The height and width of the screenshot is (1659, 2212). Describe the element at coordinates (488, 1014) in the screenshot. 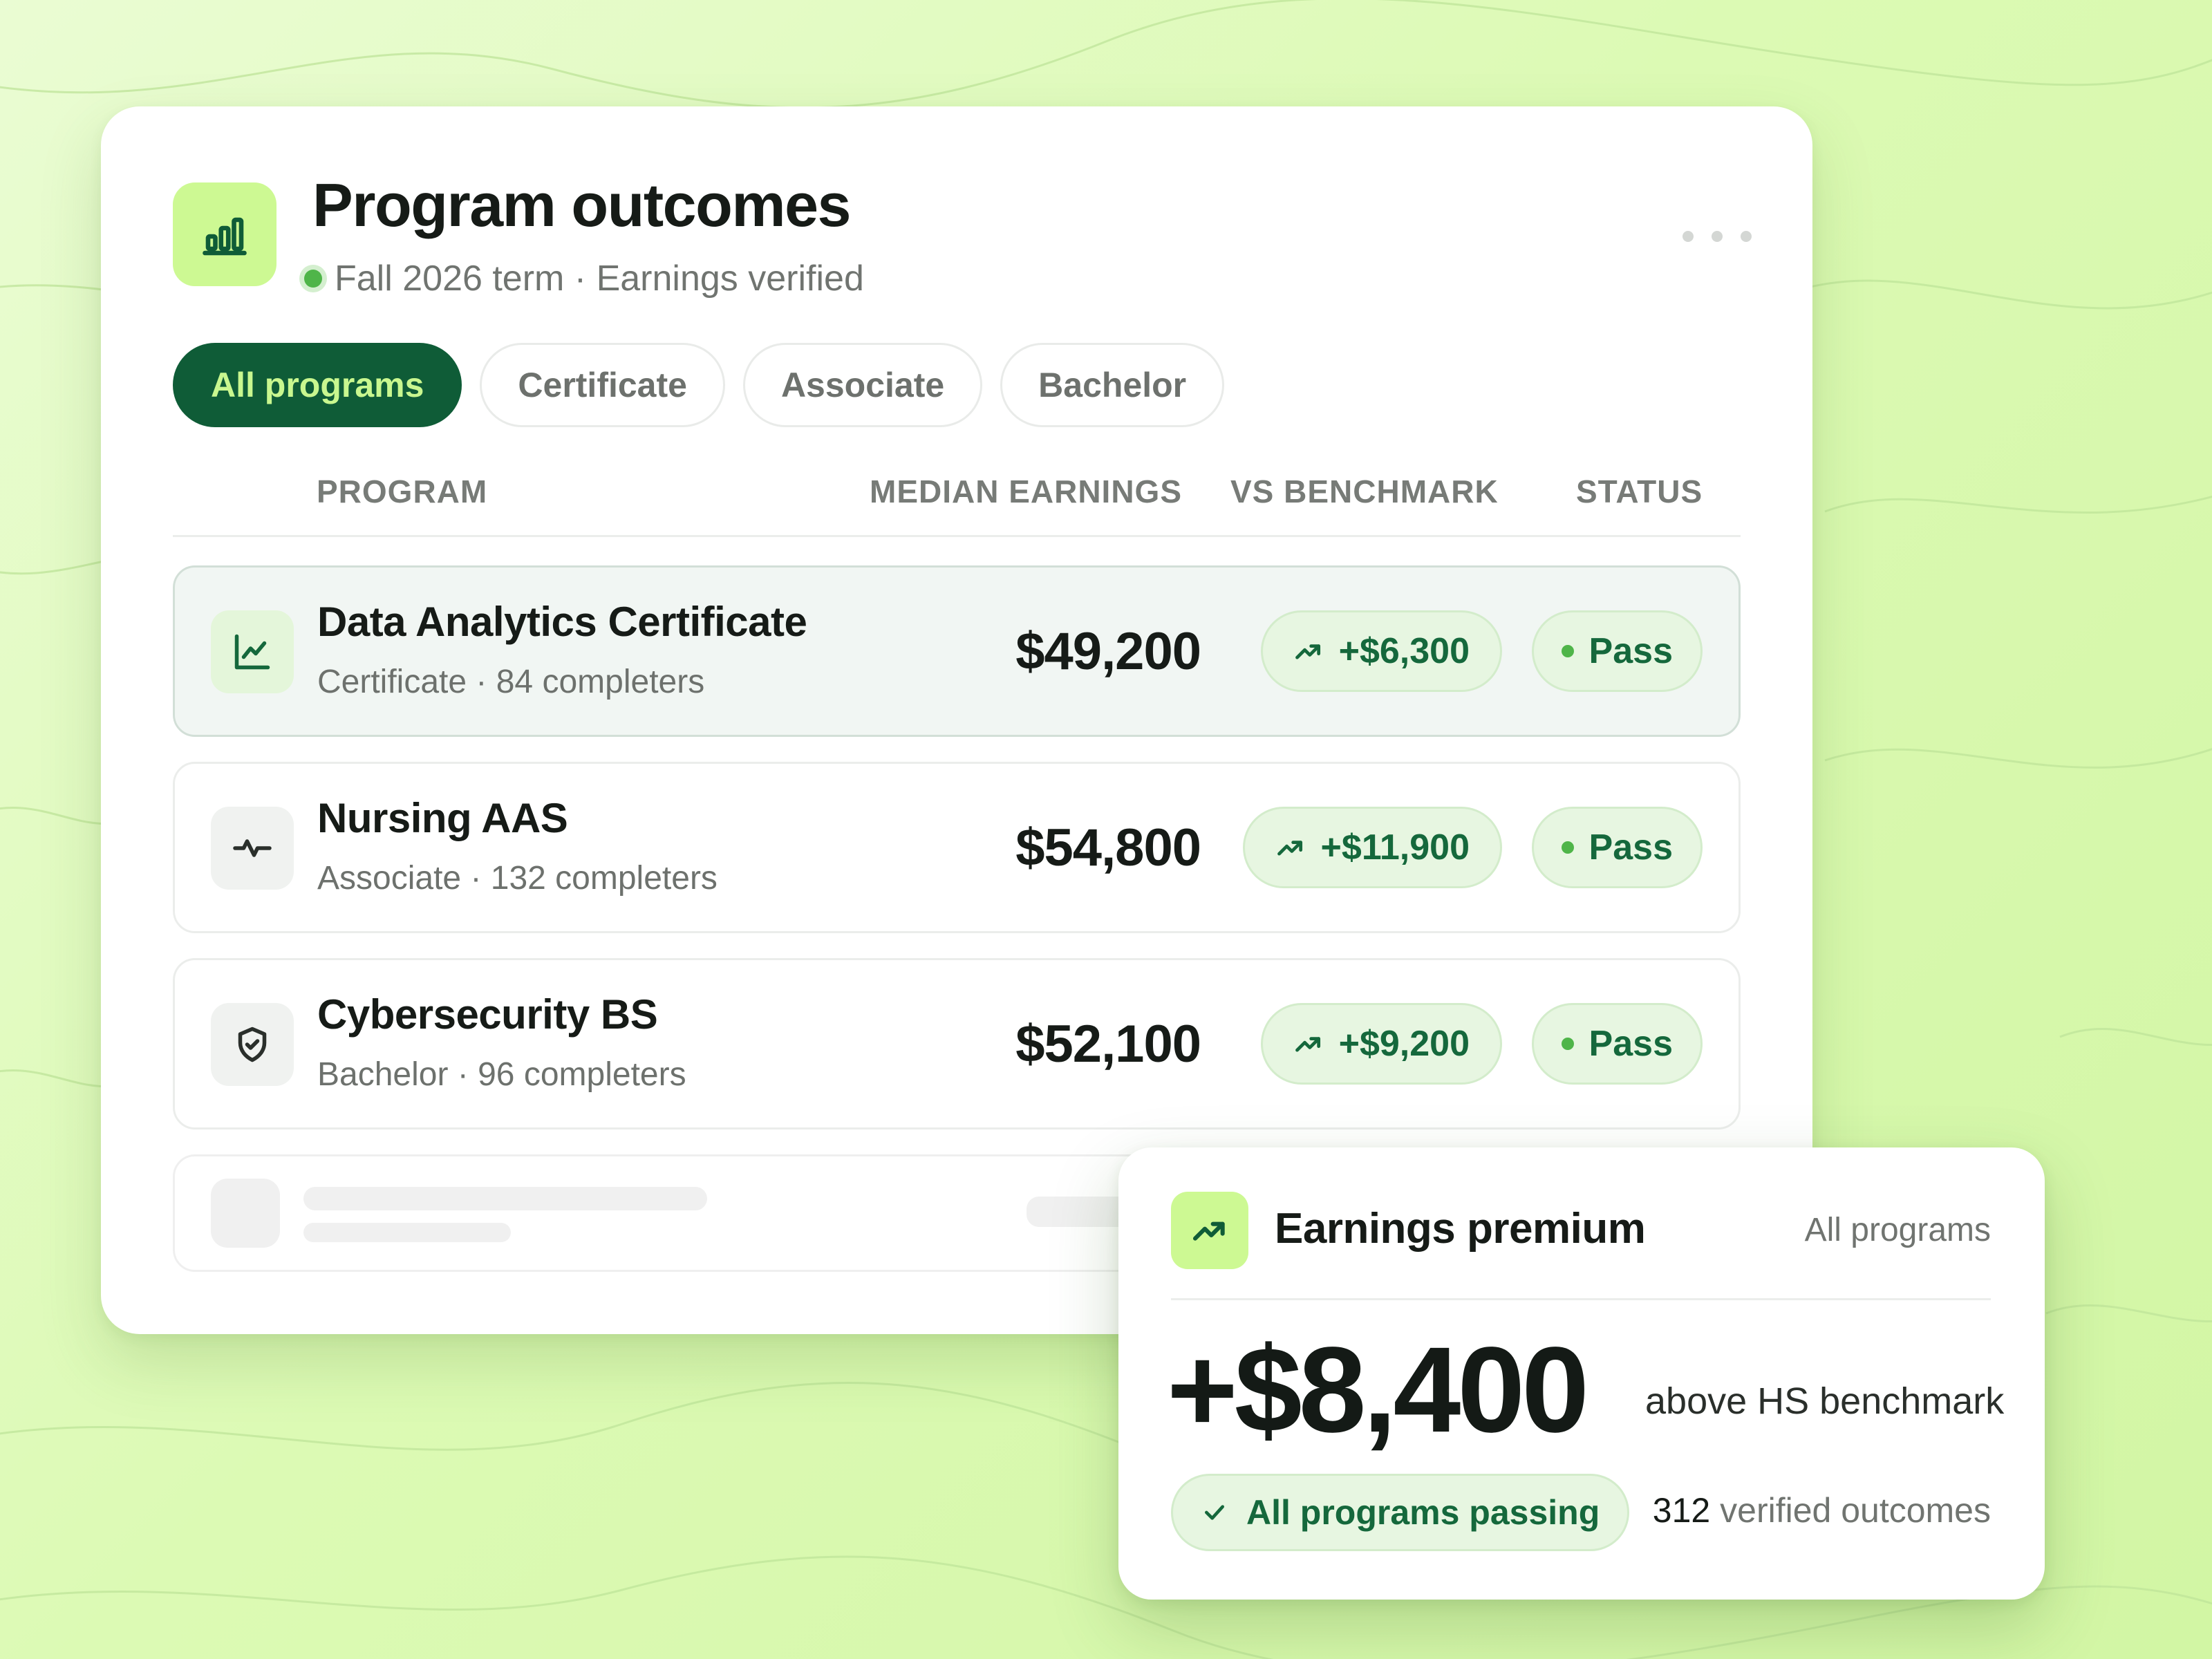

I see `program-name: Cybersecurity BS` at that location.